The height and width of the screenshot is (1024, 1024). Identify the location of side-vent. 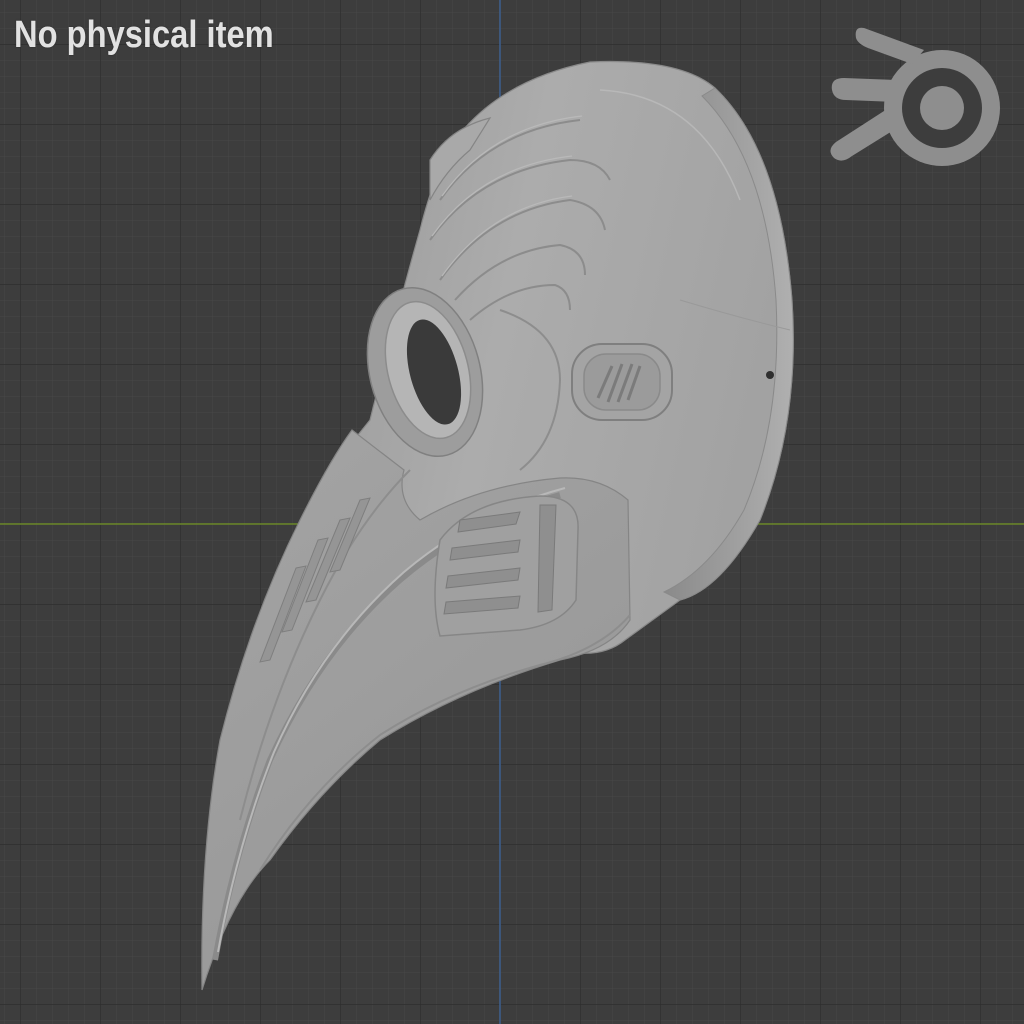
(622, 382).